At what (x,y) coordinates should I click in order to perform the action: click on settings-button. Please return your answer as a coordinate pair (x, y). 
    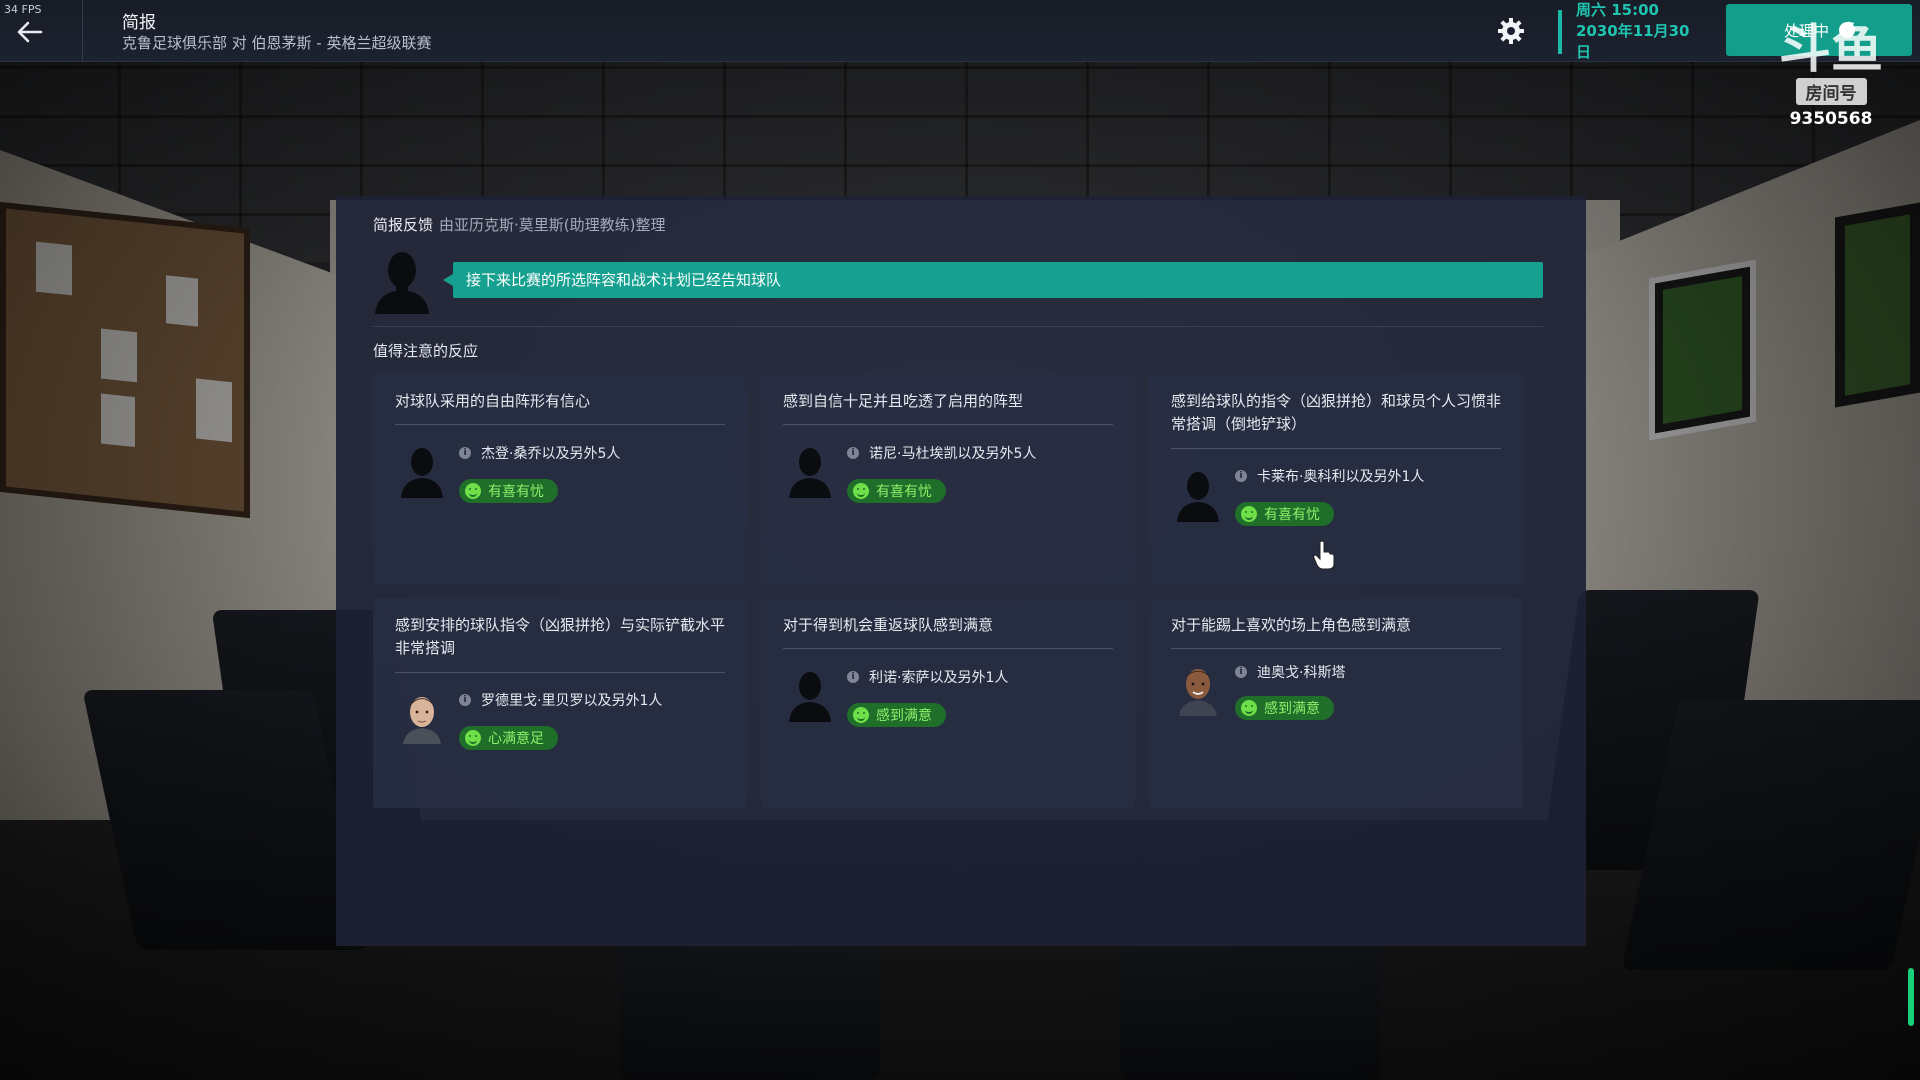
    Looking at the image, I should click on (1511, 31).